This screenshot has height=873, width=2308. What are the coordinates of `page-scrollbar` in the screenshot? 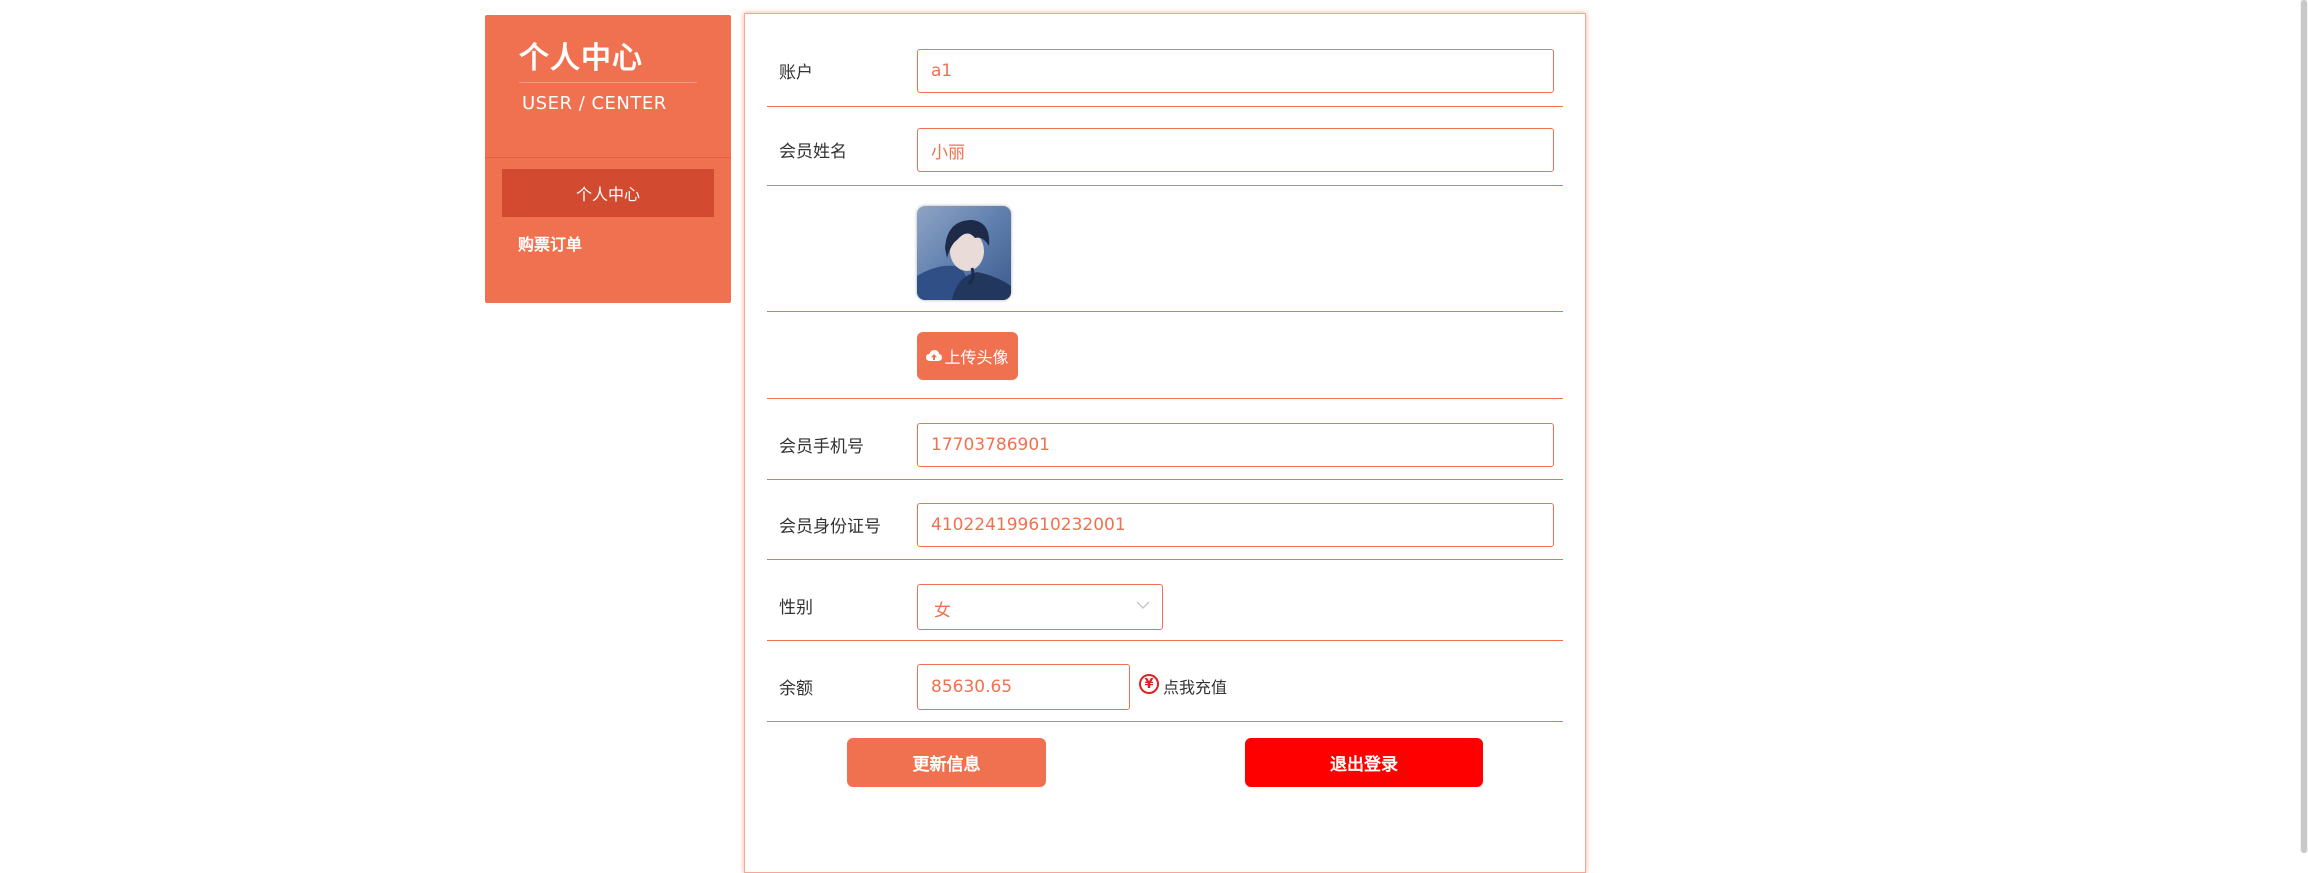 It's located at (2304, 426).